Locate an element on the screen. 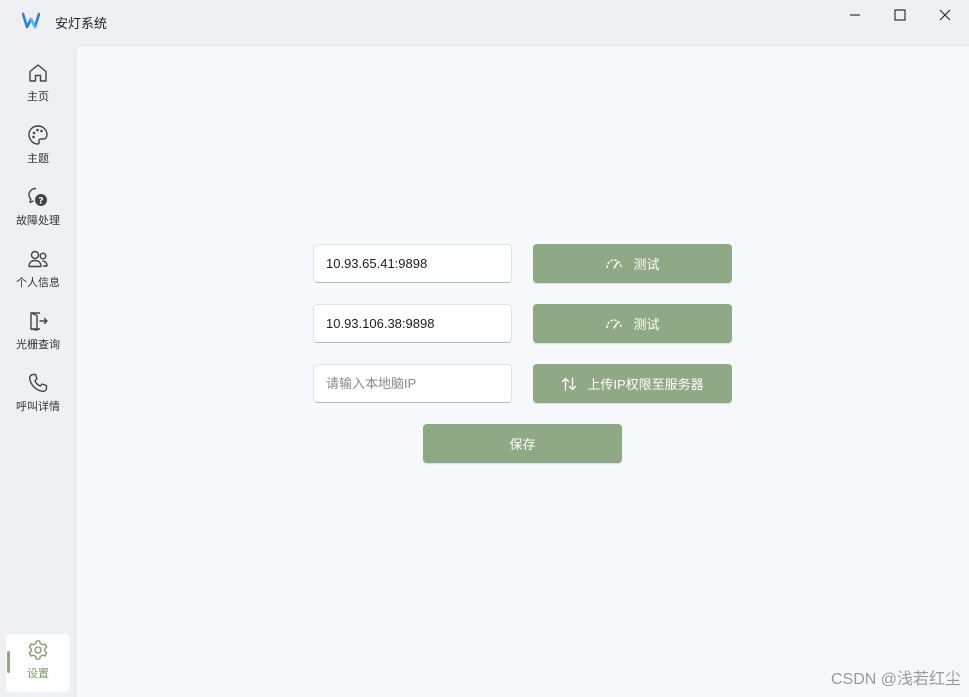 This screenshot has width=969, height=697. local-ip-input is located at coordinates (412, 383).